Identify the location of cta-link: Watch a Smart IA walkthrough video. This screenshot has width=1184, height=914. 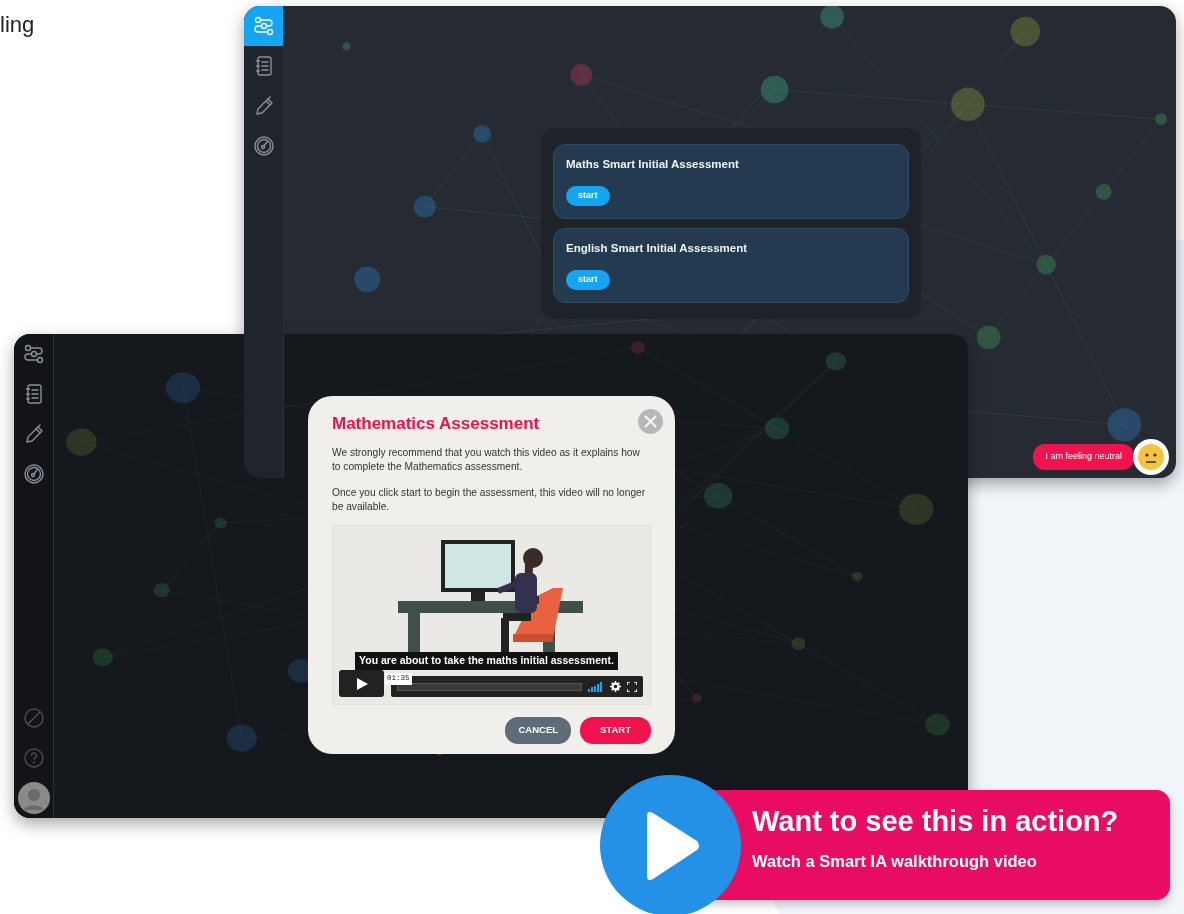
(956, 861).